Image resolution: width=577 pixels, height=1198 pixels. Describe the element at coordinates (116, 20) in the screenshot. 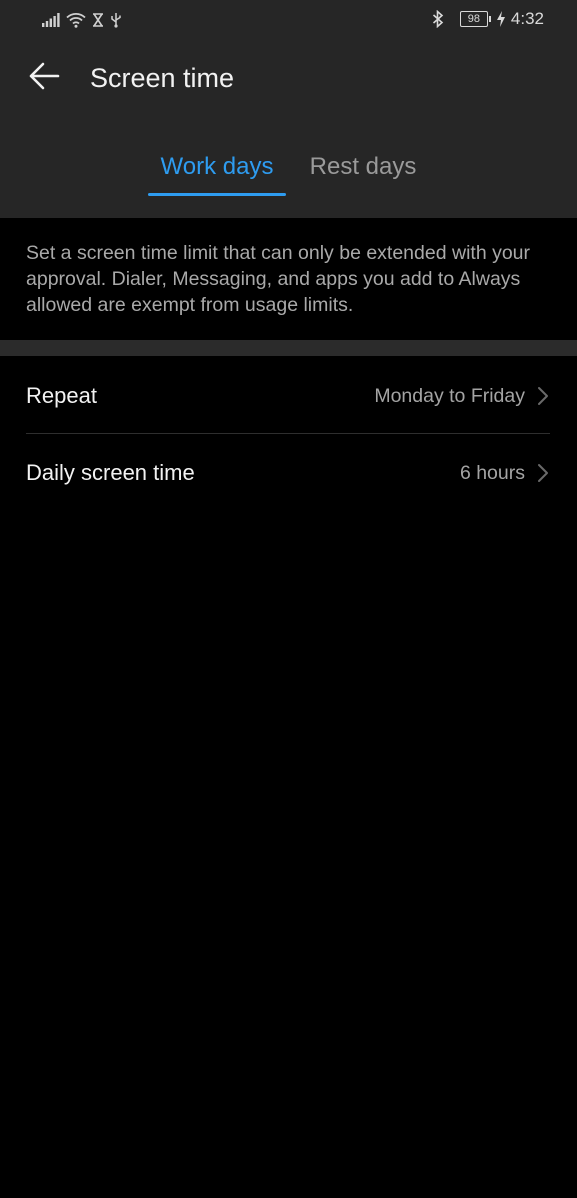

I see `usb-icon` at that location.